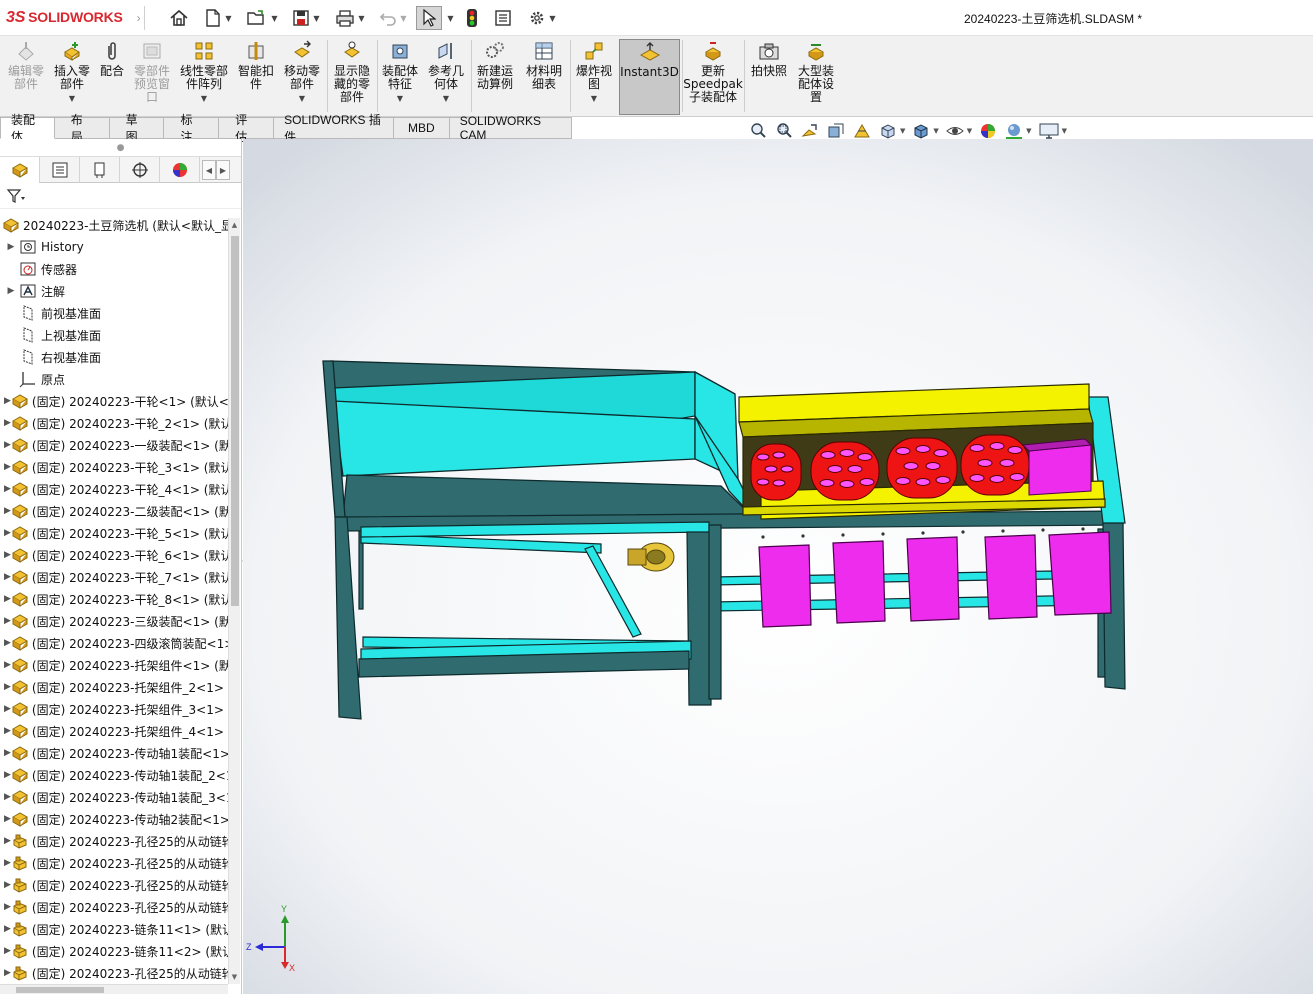 This screenshot has width=1313, height=994. What do you see at coordinates (114, 247) in the screenshot?
I see `tree-item: ▶ History` at bounding box center [114, 247].